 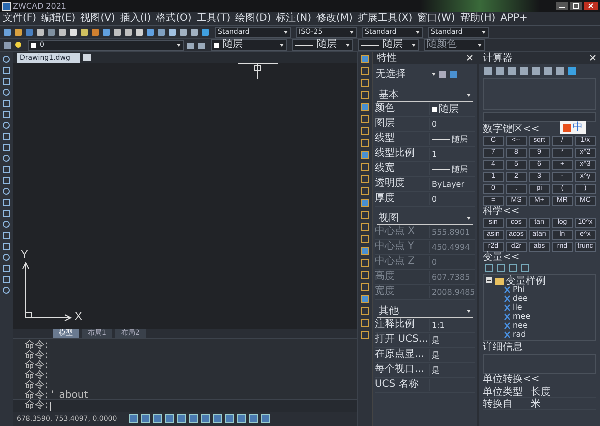 I want to click on menu-item: APP+, so click(x=514, y=18).